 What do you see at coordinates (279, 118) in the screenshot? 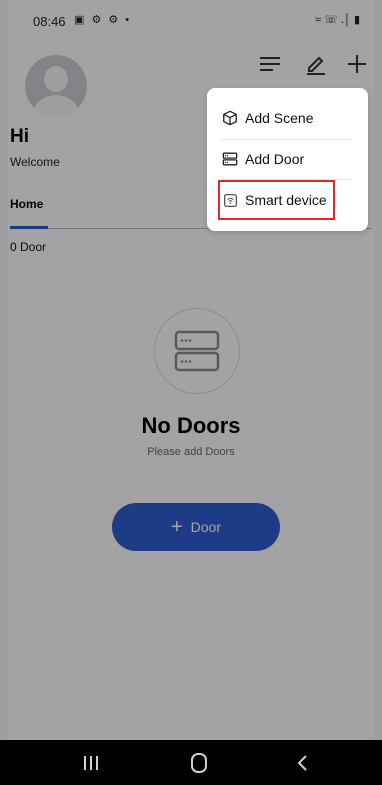
I see `menu-item-label: Add Scene` at bounding box center [279, 118].